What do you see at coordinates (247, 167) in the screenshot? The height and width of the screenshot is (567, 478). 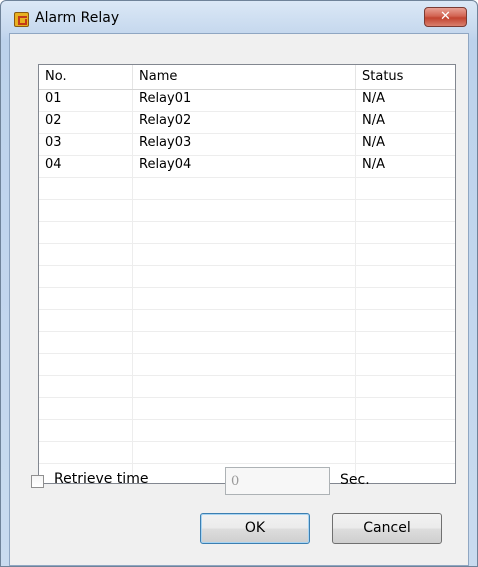 I see `table-row: 04 Relay04 N/A` at bounding box center [247, 167].